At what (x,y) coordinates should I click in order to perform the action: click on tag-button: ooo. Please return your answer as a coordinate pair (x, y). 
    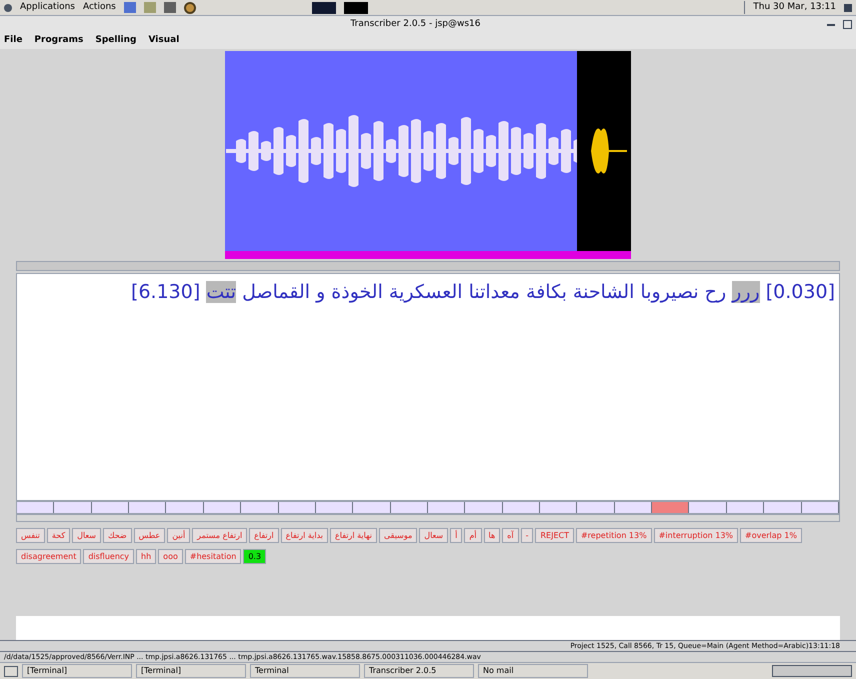
    Looking at the image, I should click on (170, 556).